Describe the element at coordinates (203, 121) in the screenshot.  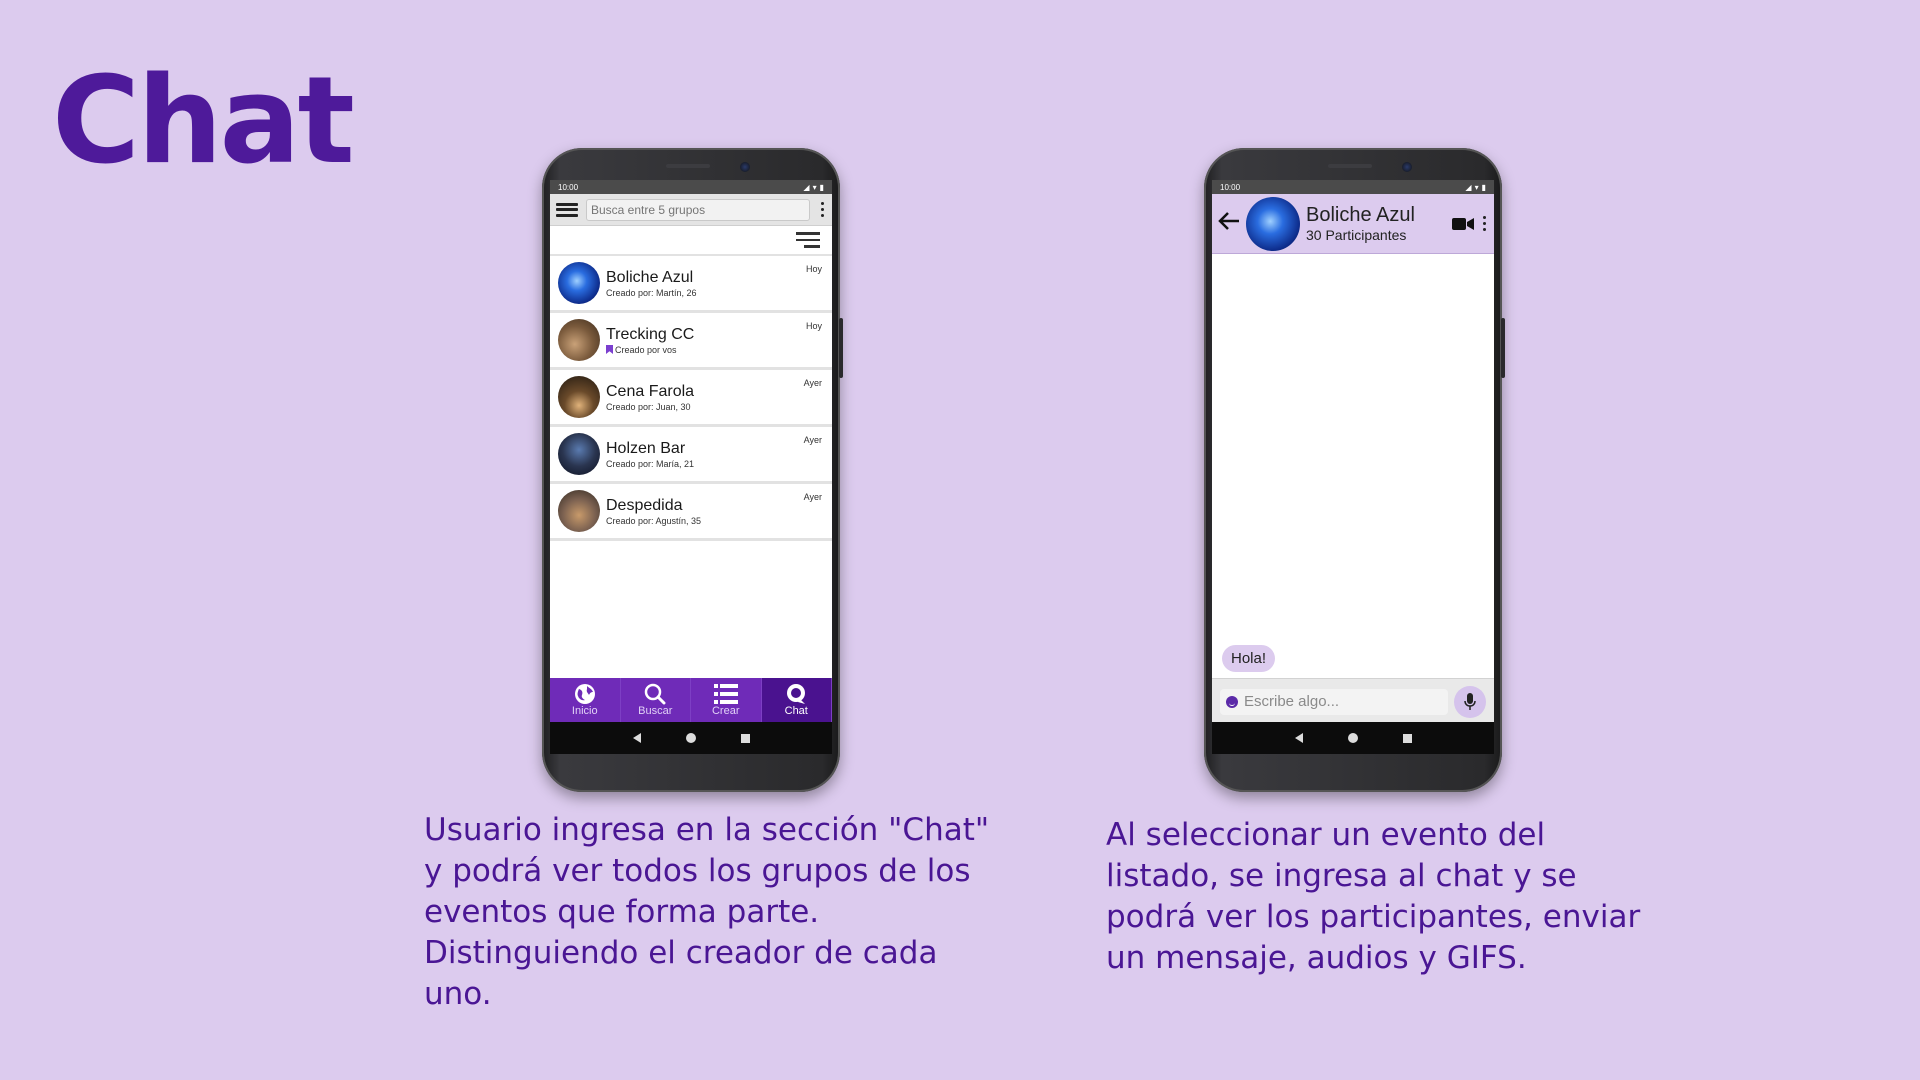
I see `slide-title: Chat` at that location.